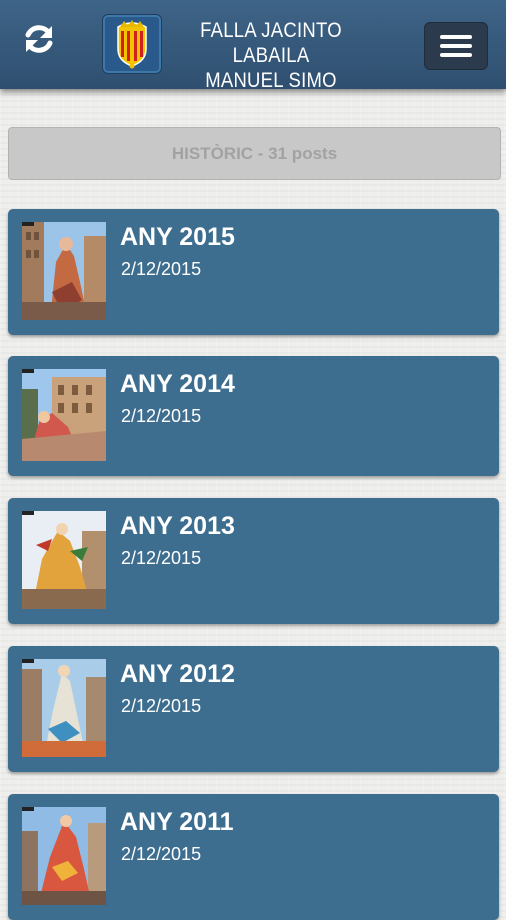 This screenshot has width=506, height=920. I want to click on menu-button, so click(456, 46).